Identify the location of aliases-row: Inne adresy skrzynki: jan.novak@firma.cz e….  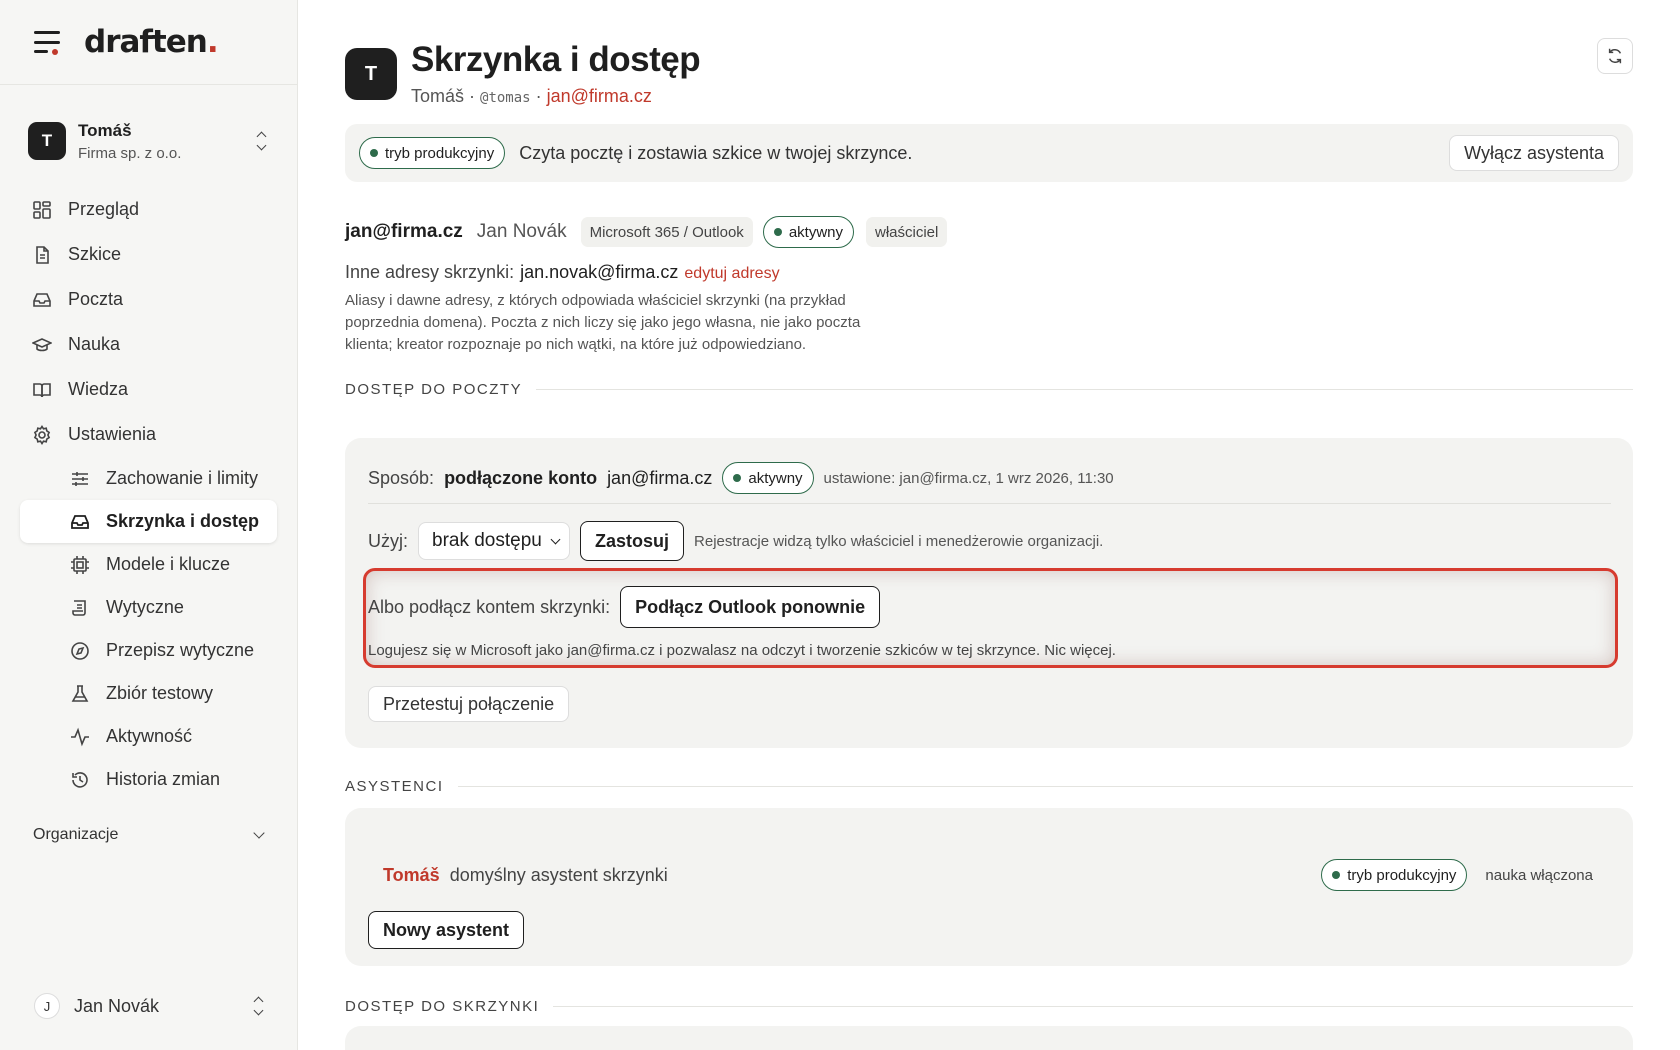
(562, 272).